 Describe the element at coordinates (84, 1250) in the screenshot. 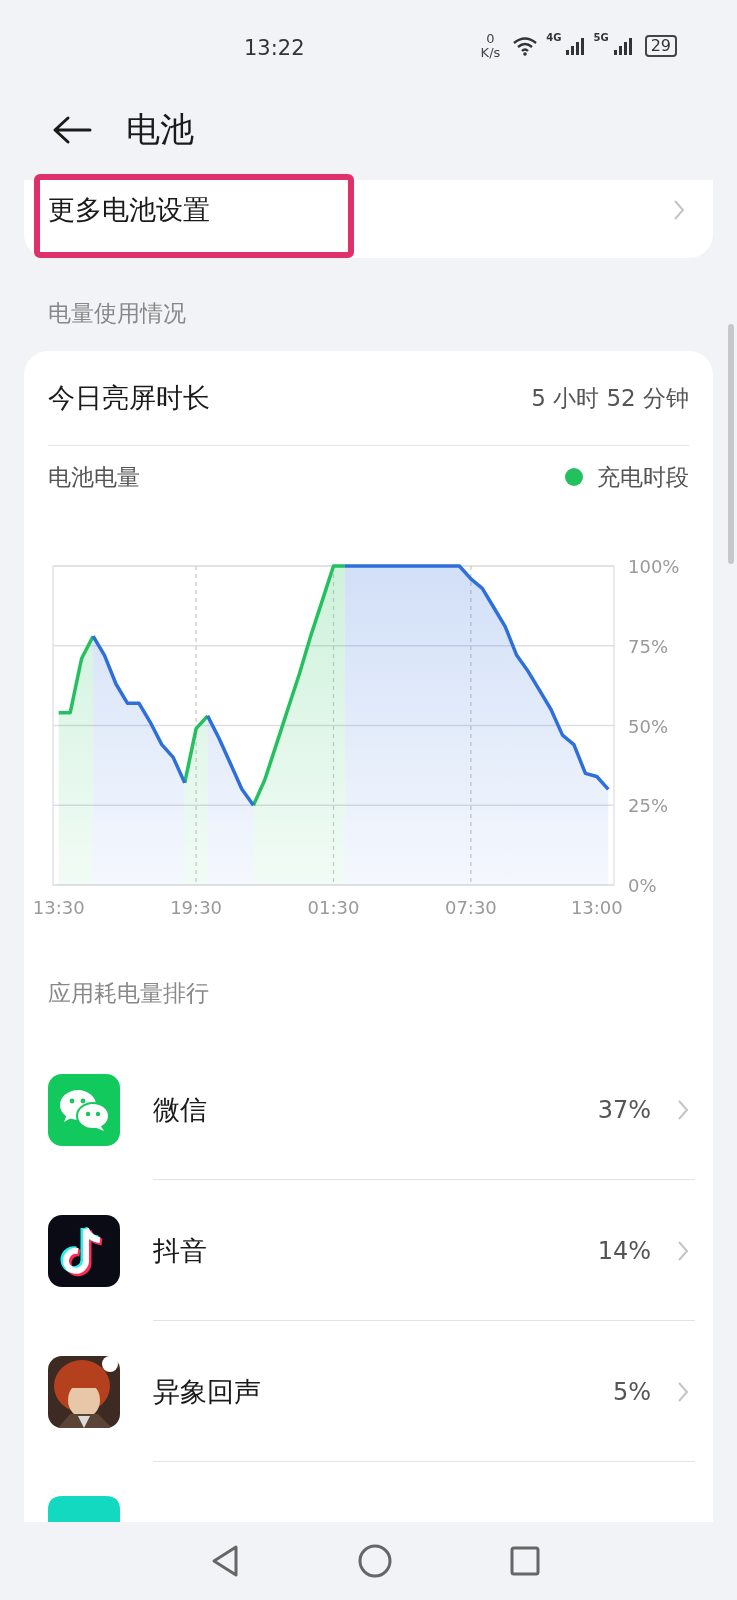

I see `music-note-icon` at that location.